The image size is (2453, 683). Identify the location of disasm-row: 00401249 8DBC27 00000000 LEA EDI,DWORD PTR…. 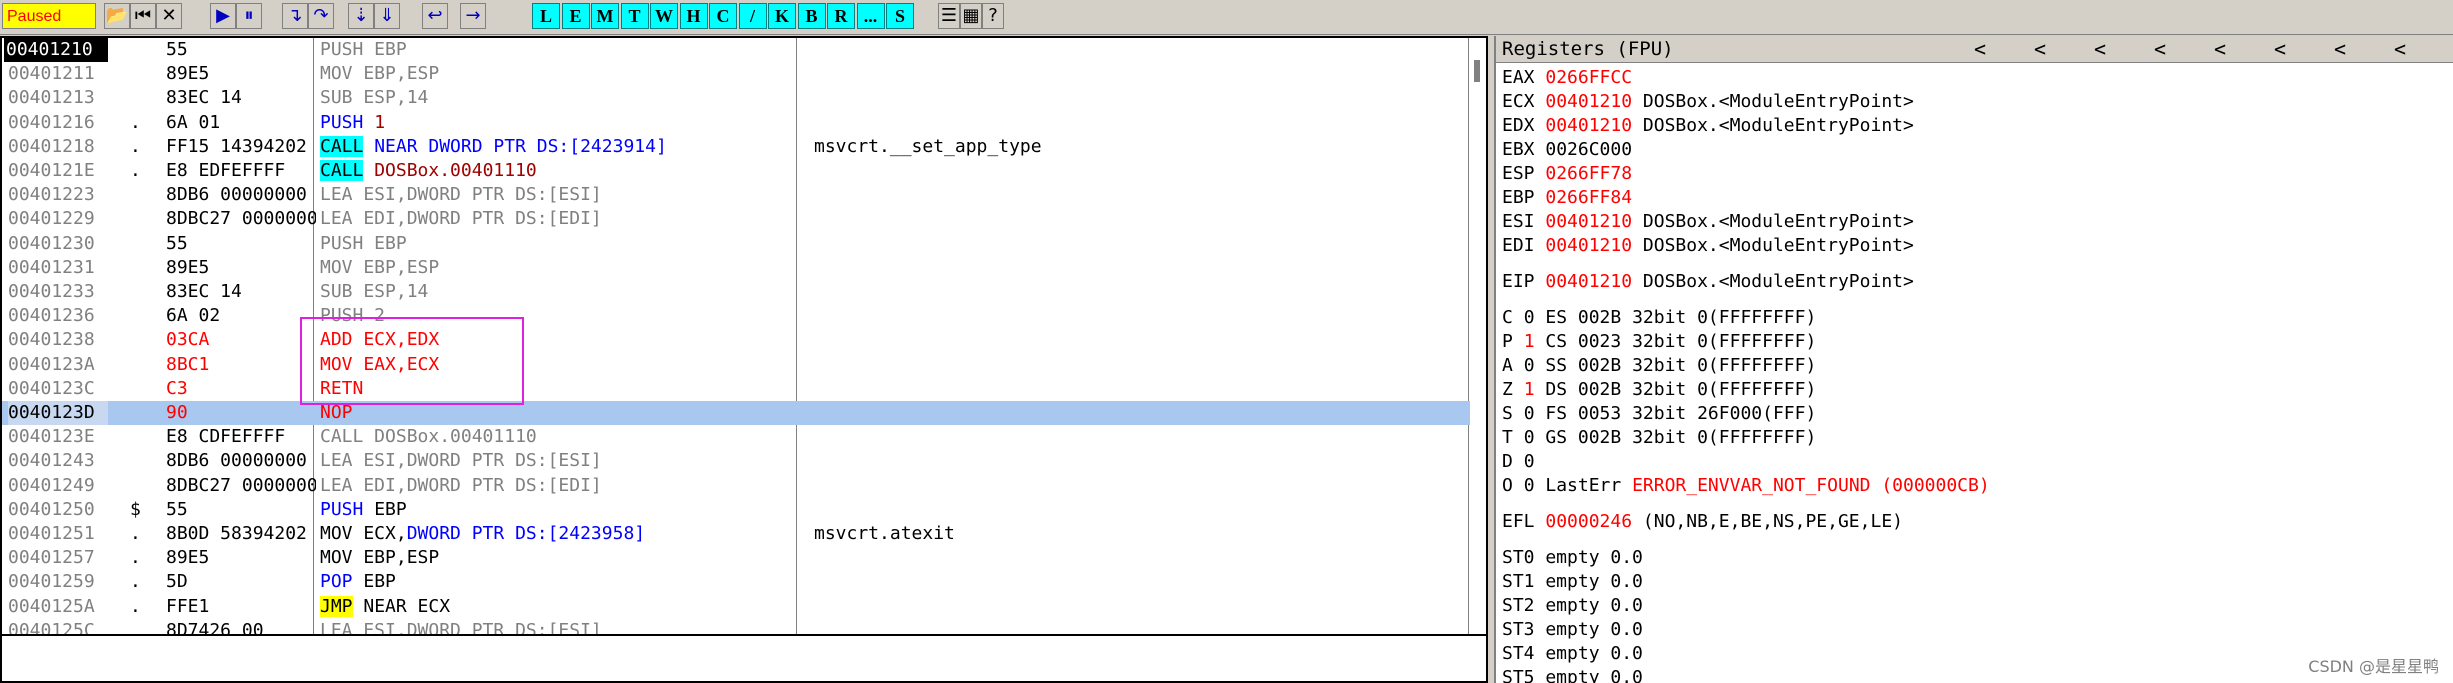
(736, 486).